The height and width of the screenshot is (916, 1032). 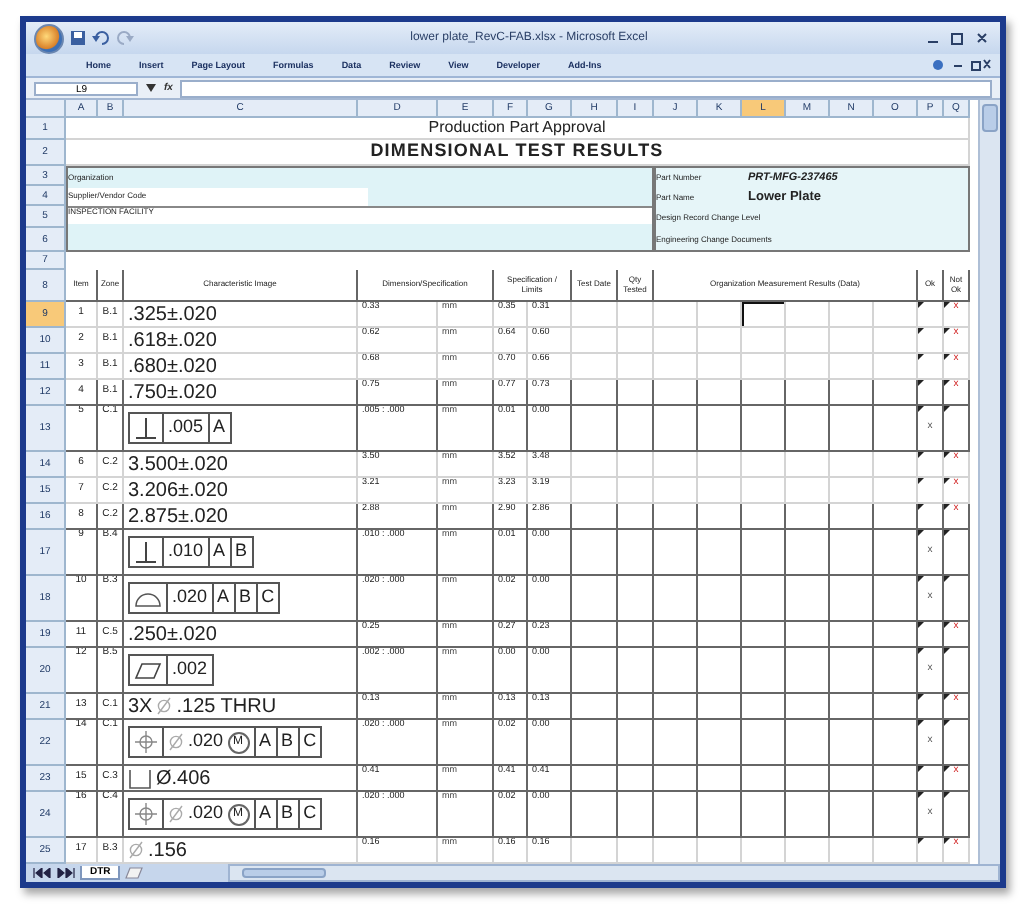 I want to click on vertical-scrollbar, so click(x=989, y=482).